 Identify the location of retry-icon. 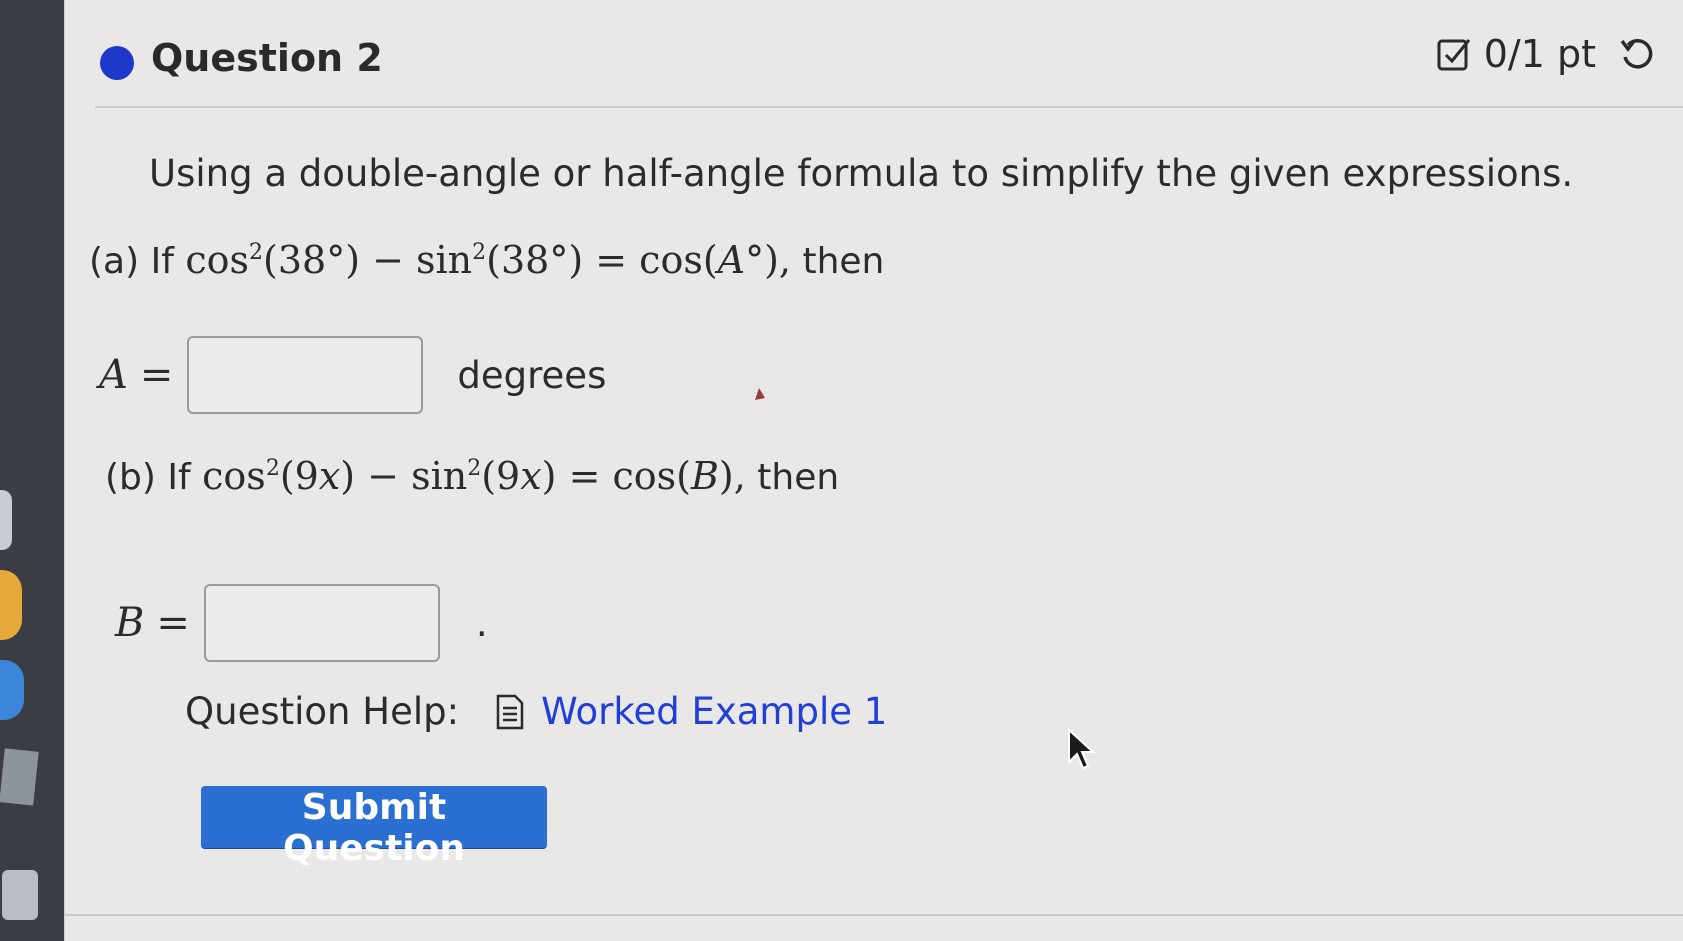
(1637, 54).